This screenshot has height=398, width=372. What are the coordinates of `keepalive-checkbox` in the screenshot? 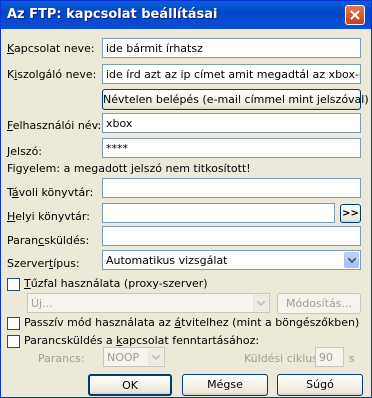 It's located at (13, 341).